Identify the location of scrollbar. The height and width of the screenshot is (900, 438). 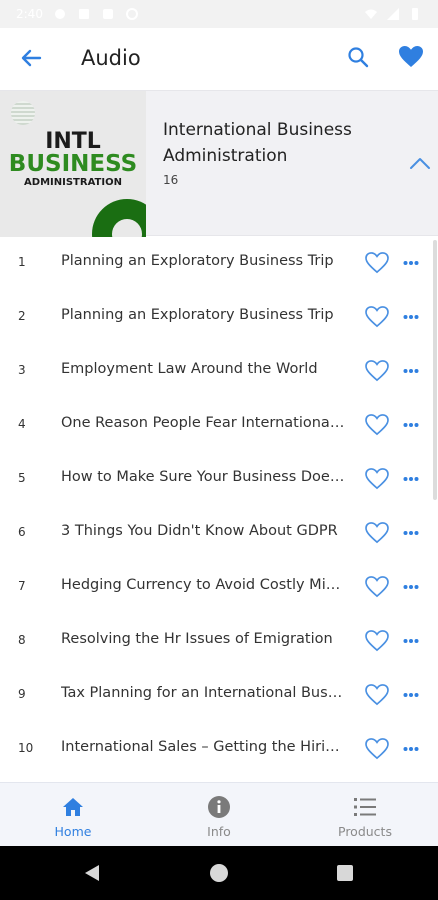
(435, 370).